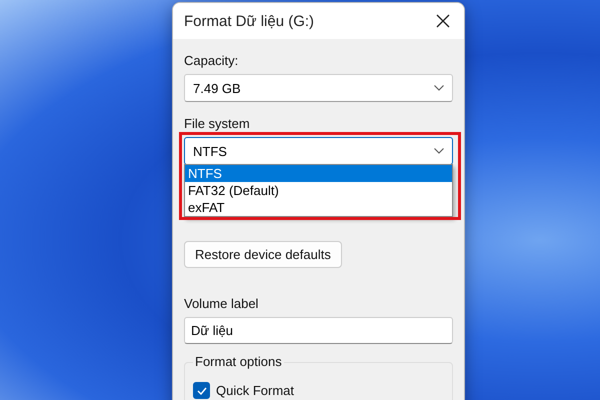 The width and height of the screenshot is (600, 400). I want to click on file-system-dropdown: NTFS, so click(318, 151).